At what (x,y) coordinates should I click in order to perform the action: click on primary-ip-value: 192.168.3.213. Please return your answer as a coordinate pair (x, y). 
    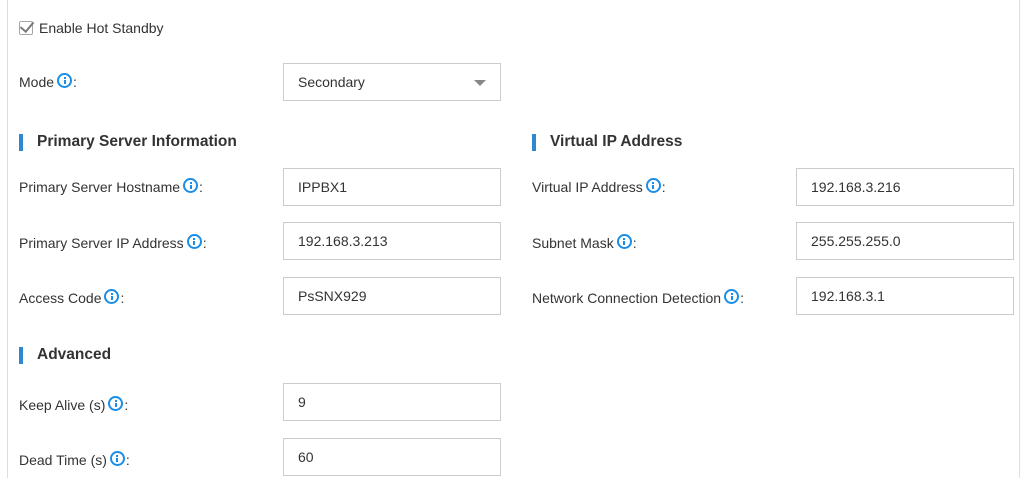
    Looking at the image, I should click on (343, 241).